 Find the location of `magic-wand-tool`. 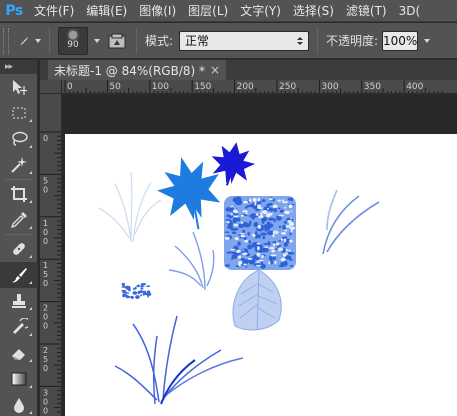

magic-wand-tool is located at coordinates (19, 165).